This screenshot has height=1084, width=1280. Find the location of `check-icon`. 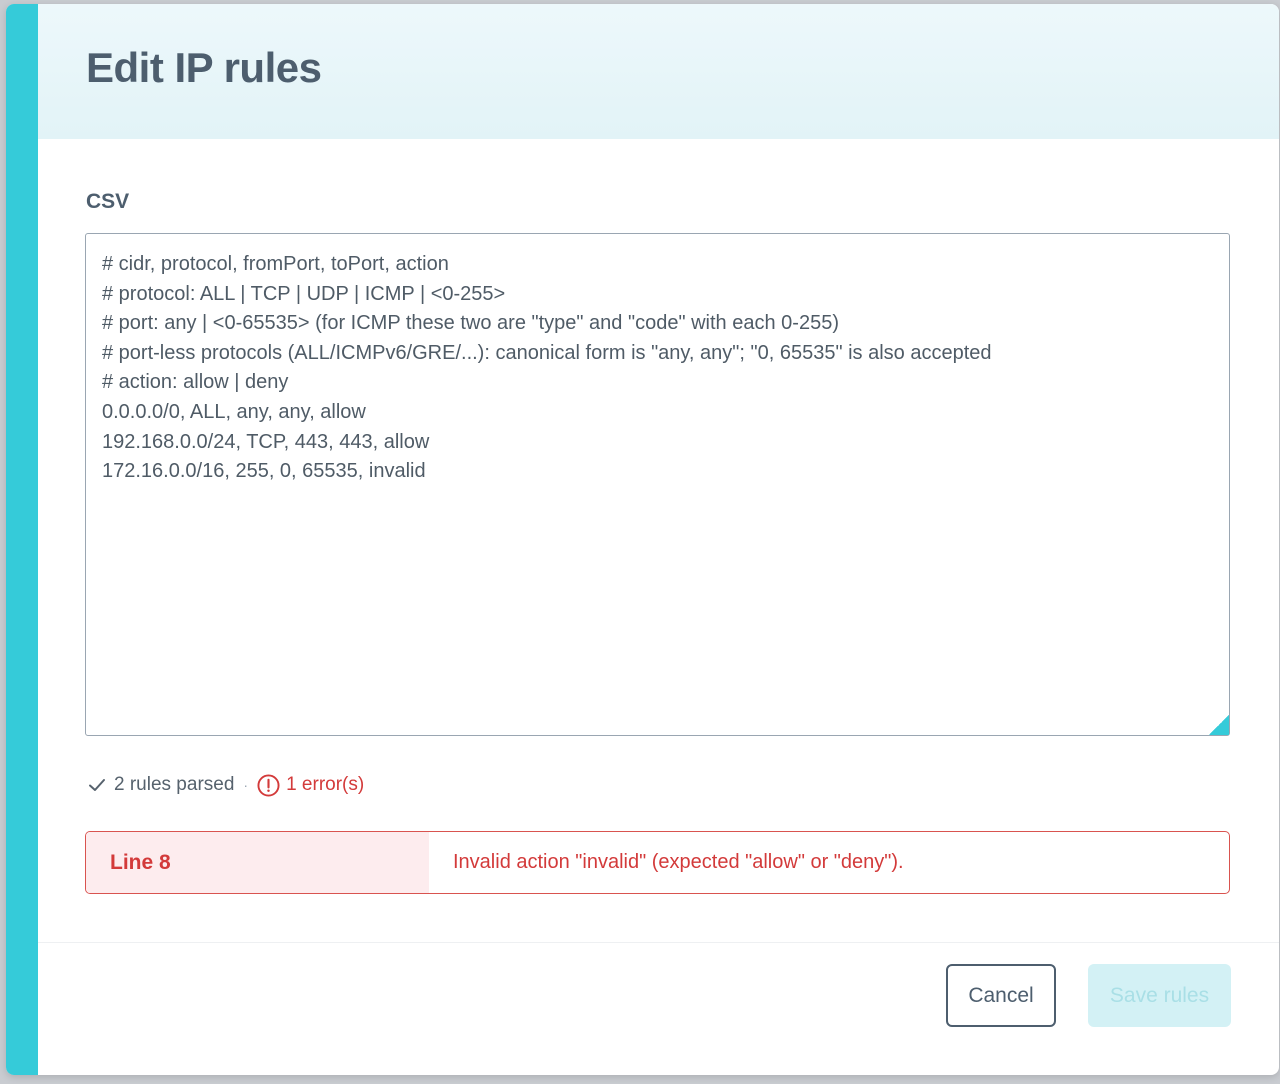

check-icon is located at coordinates (97, 785).